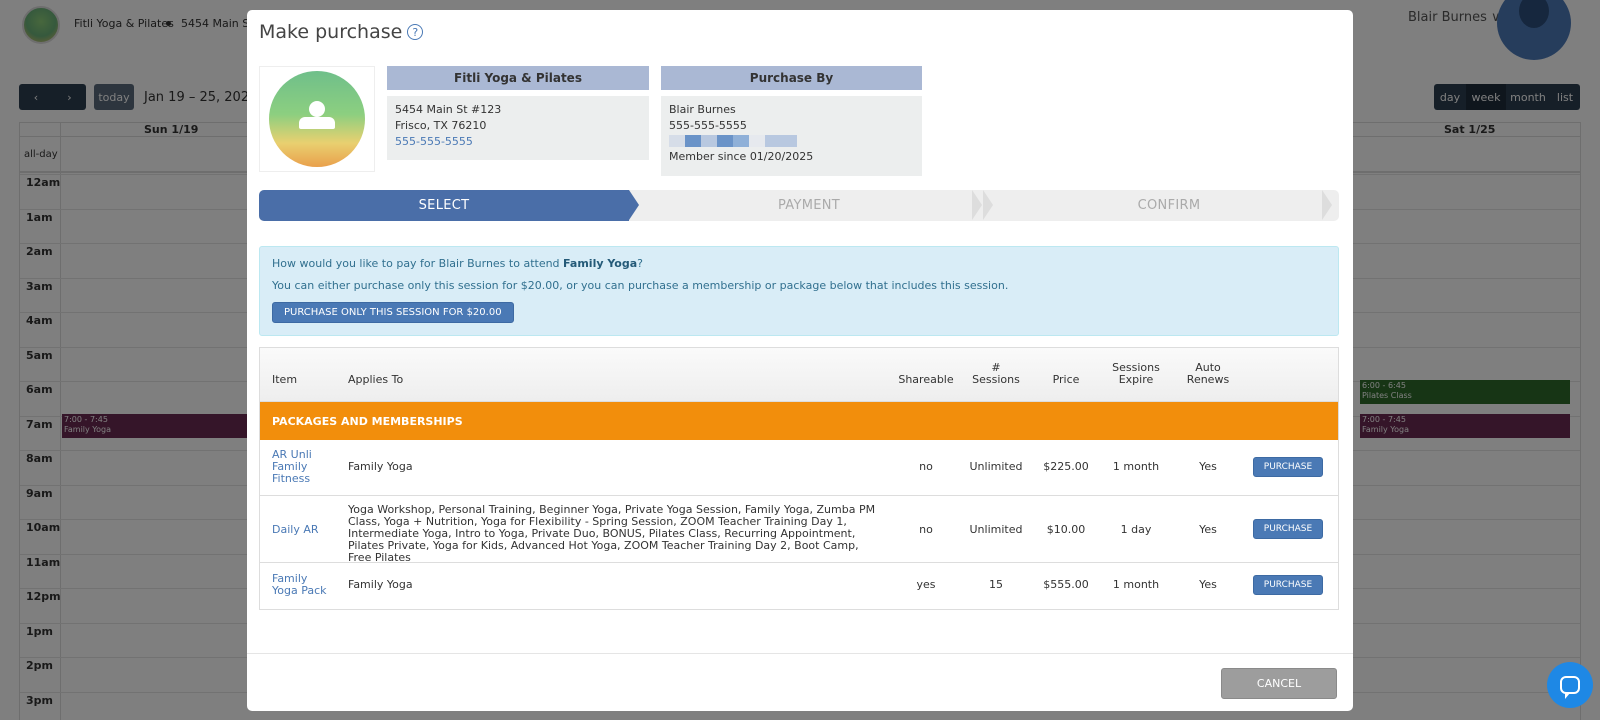  I want to click on class-name: Family Yoga, so click(600, 263).